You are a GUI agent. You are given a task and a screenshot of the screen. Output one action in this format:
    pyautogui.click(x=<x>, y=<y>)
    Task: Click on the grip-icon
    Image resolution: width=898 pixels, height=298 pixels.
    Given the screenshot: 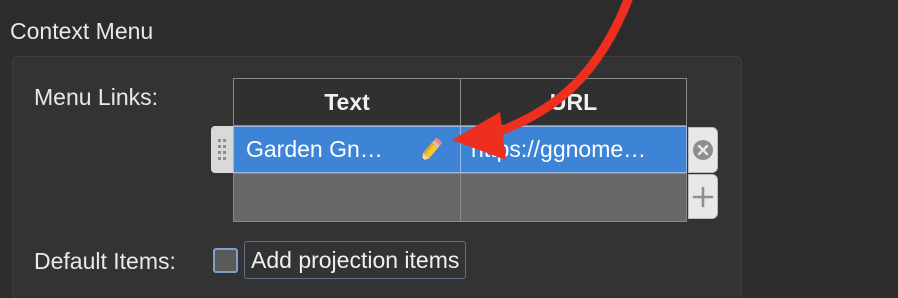 What is the action you would take?
    pyautogui.click(x=222, y=149)
    